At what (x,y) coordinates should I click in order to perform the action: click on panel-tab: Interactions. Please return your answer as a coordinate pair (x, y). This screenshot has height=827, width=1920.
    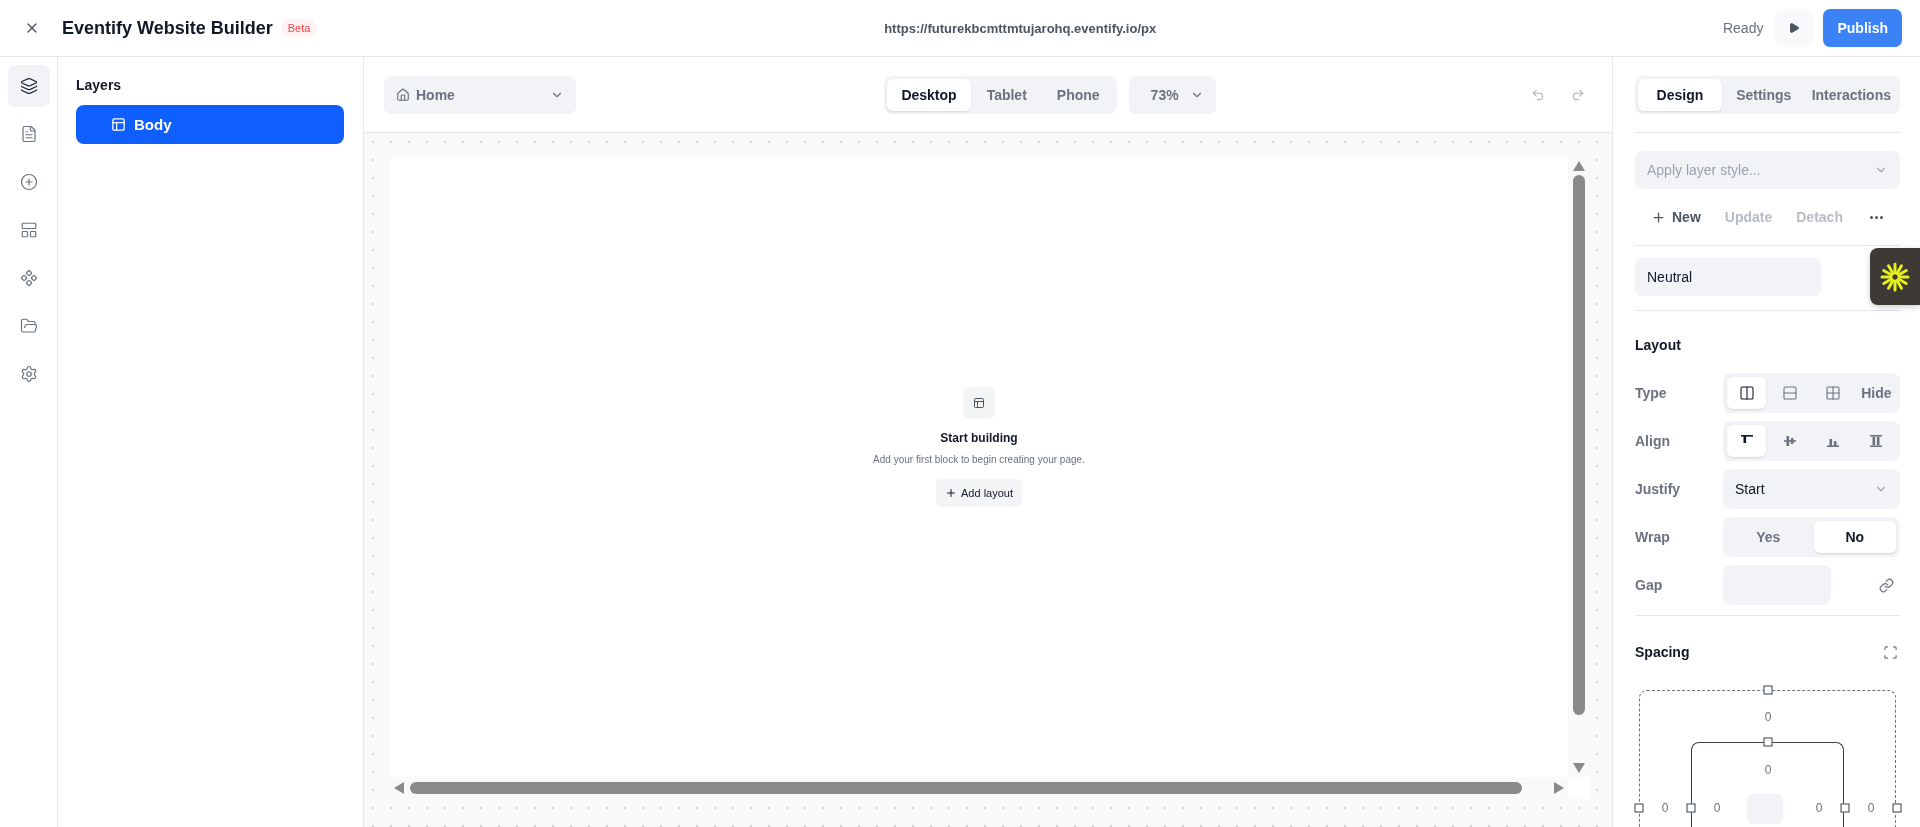
    Looking at the image, I should click on (1851, 95).